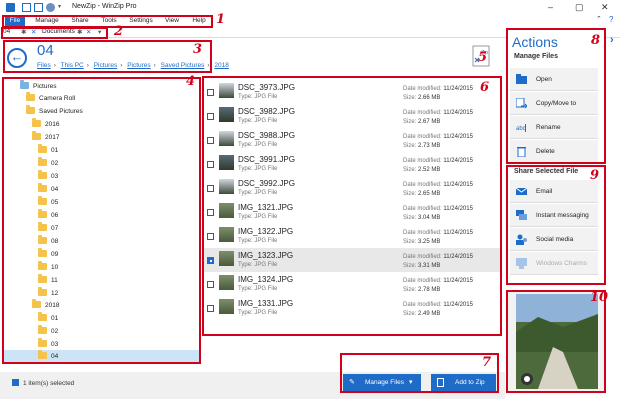 Image resolution: width=620 pixels, height=399 pixels. I want to click on tree-item-2018: 2018, so click(45, 305).